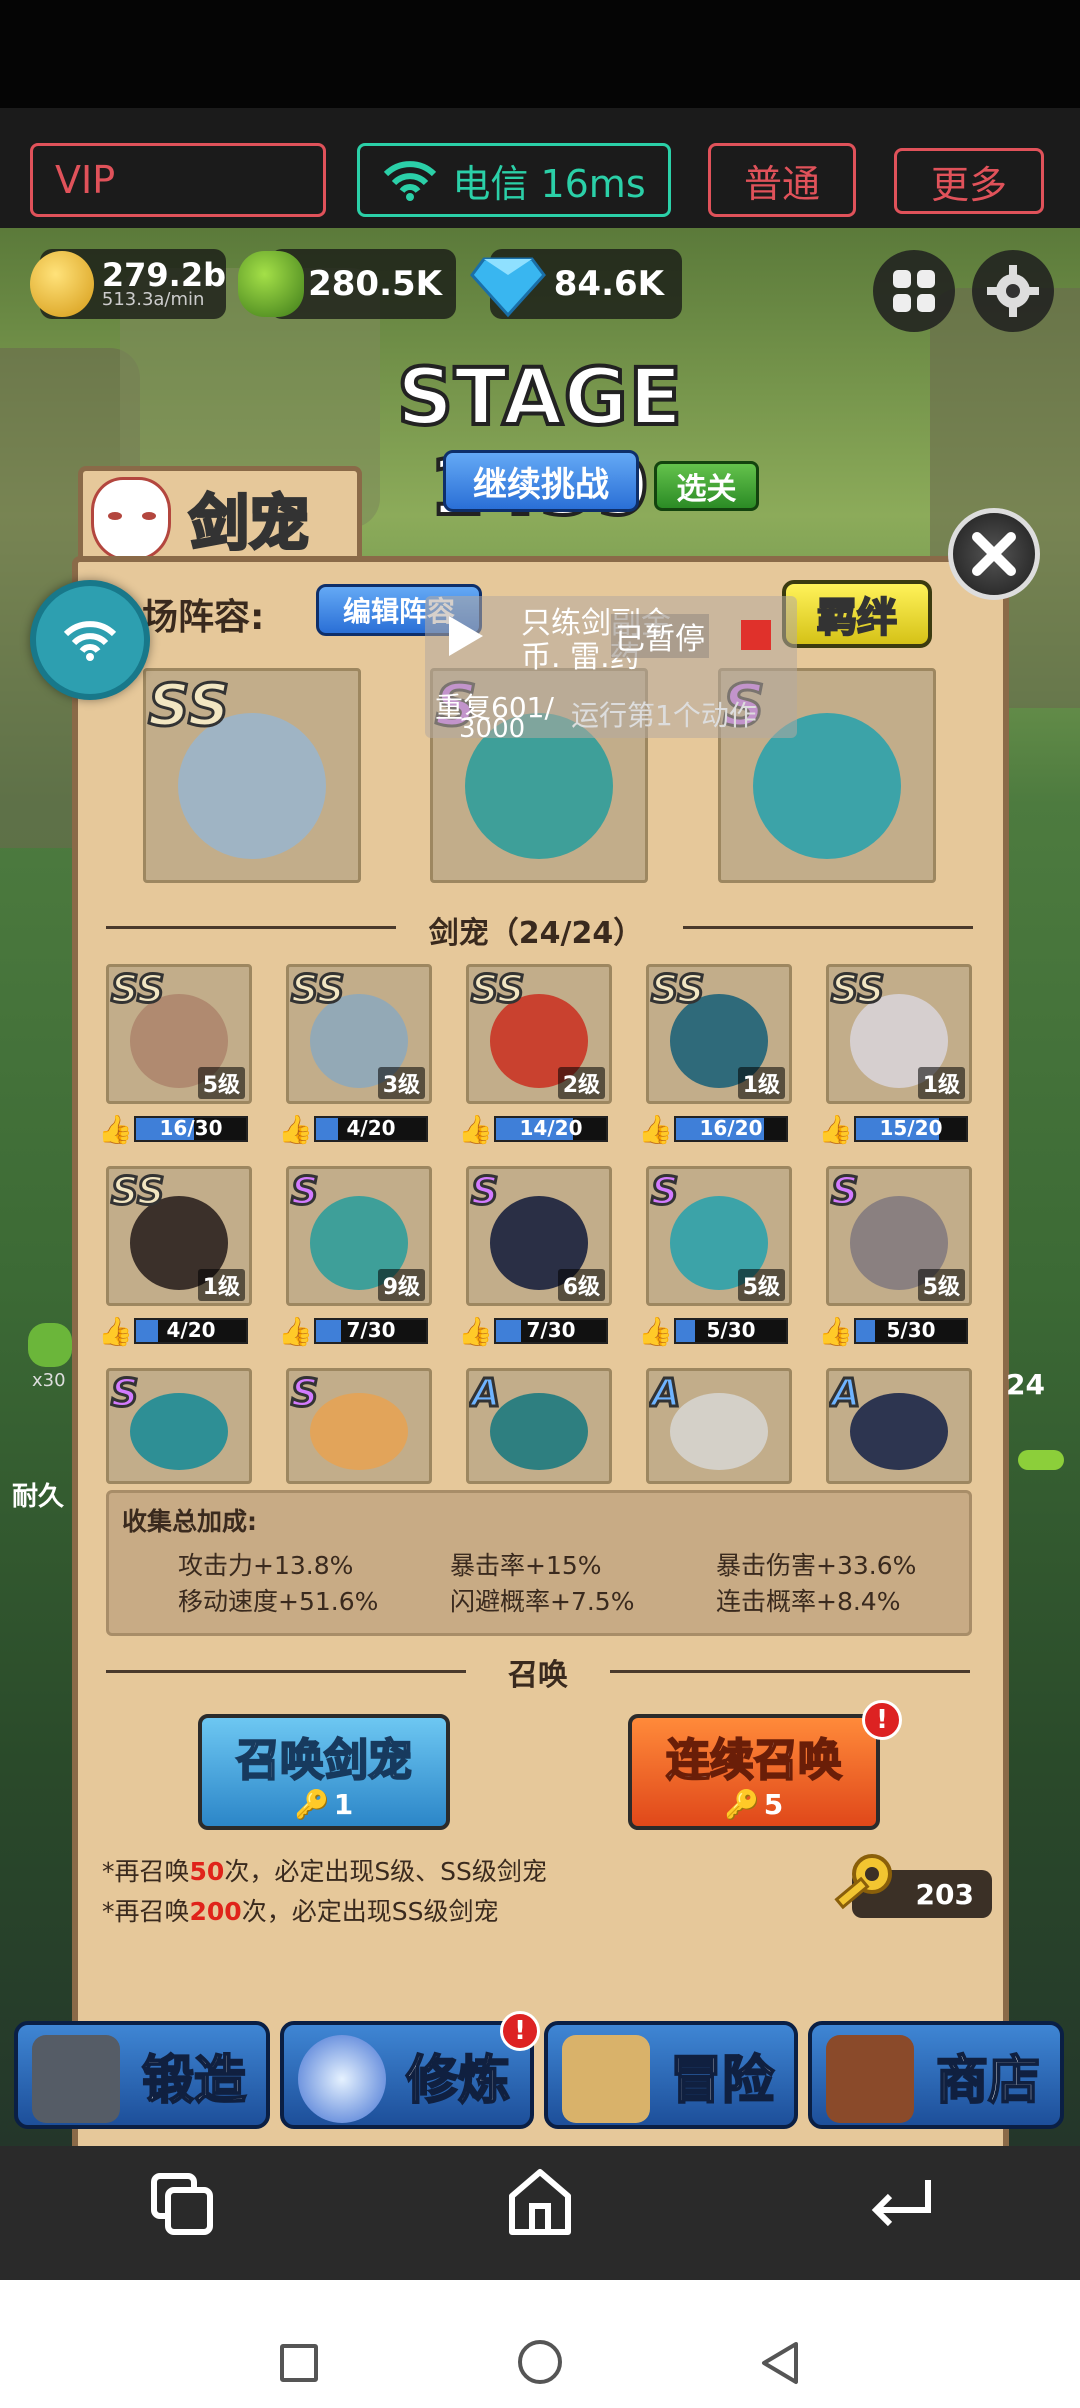 The height and width of the screenshot is (2408, 1080). What do you see at coordinates (706, 489) in the screenshot?
I see `select-stage-label: 选关` at bounding box center [706, 489].